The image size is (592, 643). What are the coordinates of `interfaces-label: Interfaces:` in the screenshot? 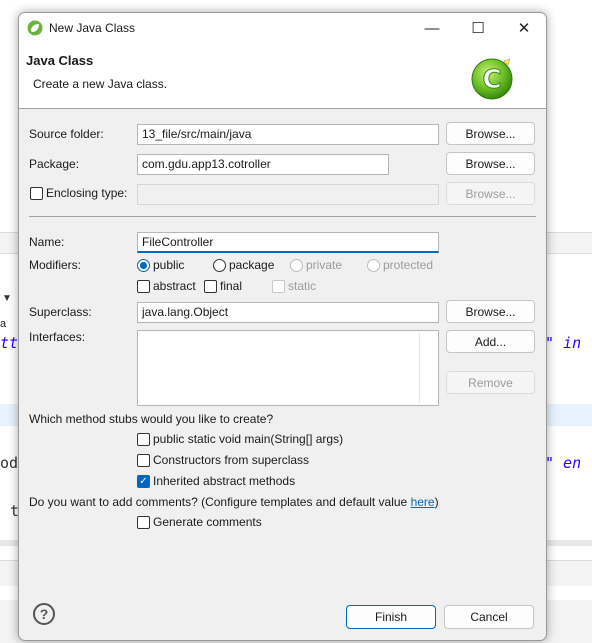 It's located at (57, 337).